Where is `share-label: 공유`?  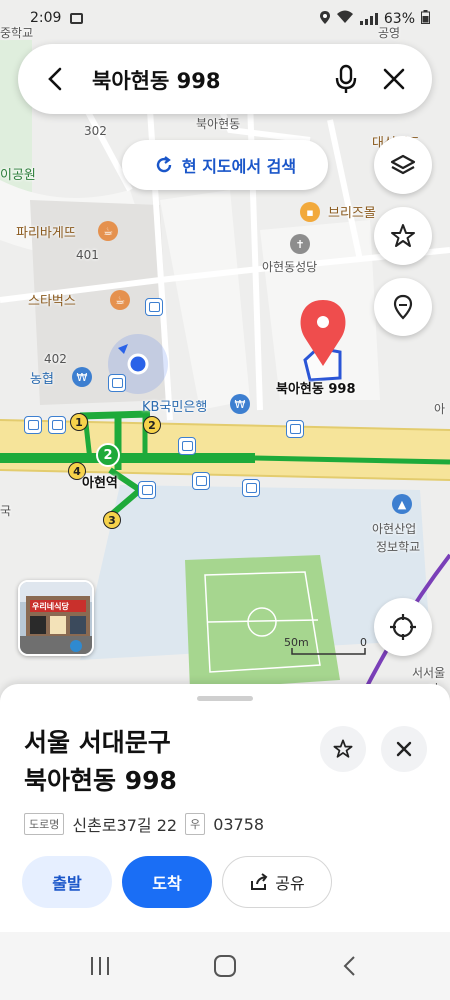
share-label: 공유 is located at coordinates (290, 883).